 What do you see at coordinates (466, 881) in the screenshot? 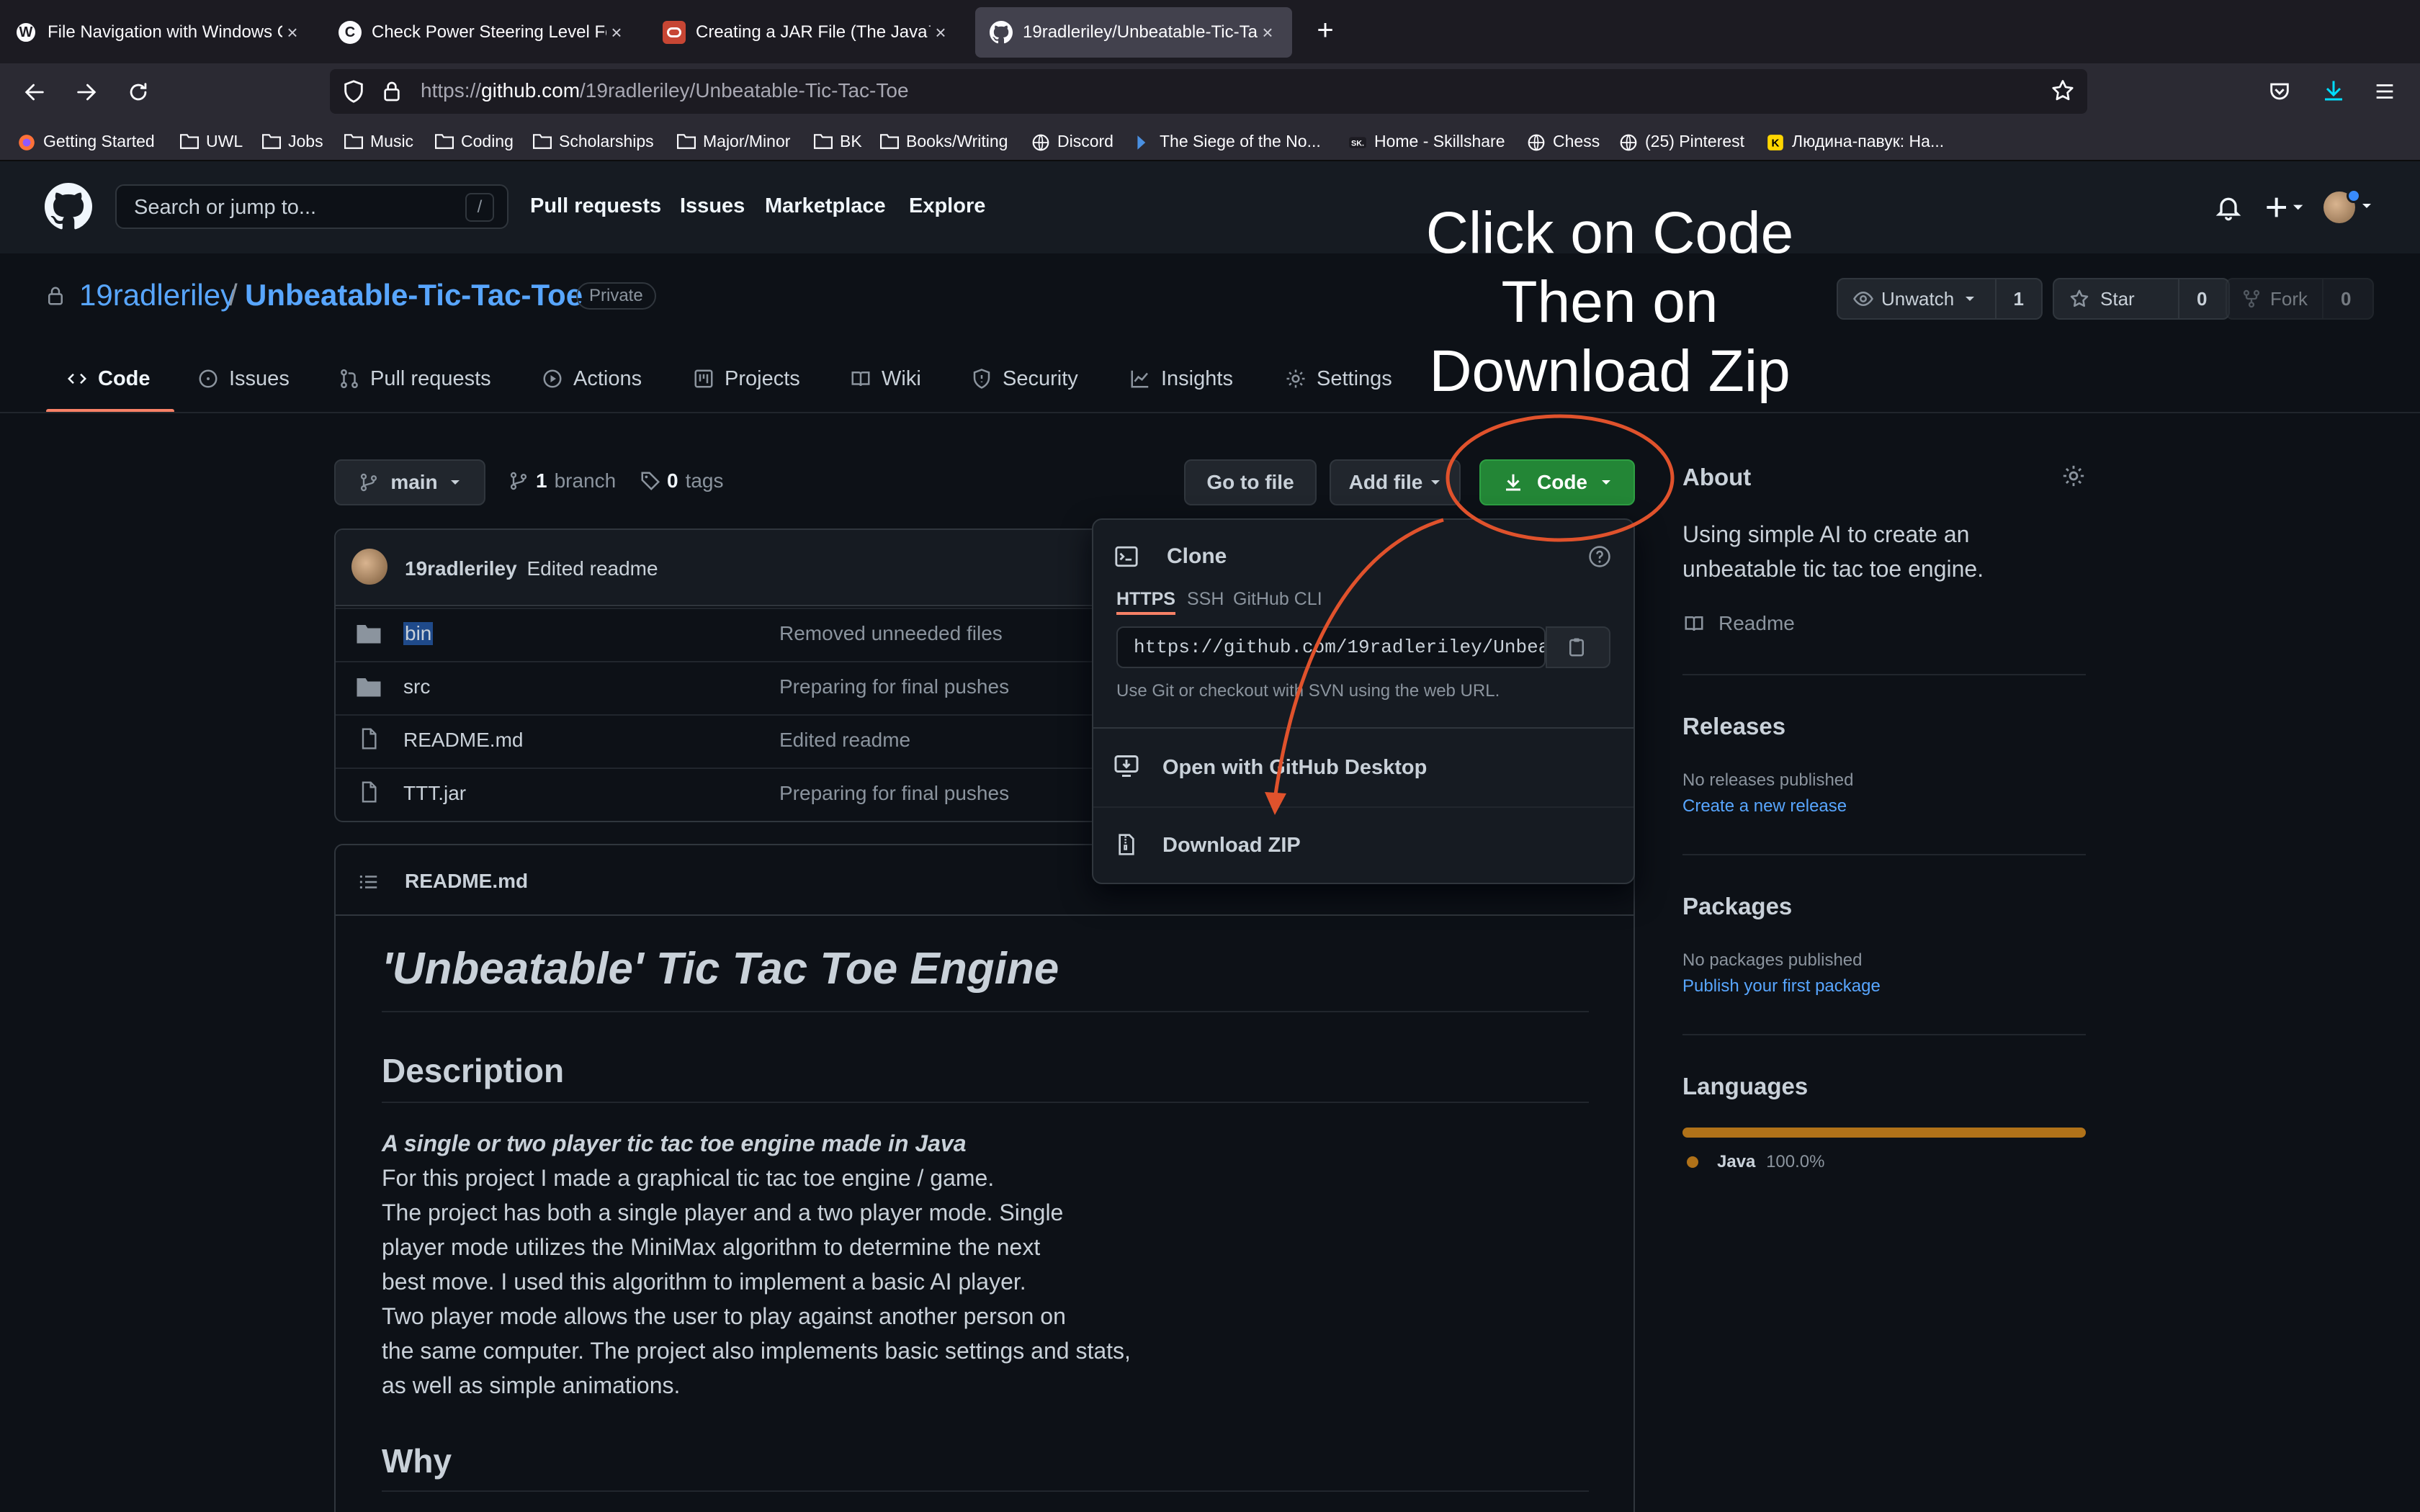
I see `readme-filename: README.md` at bounding box center [466, 881].